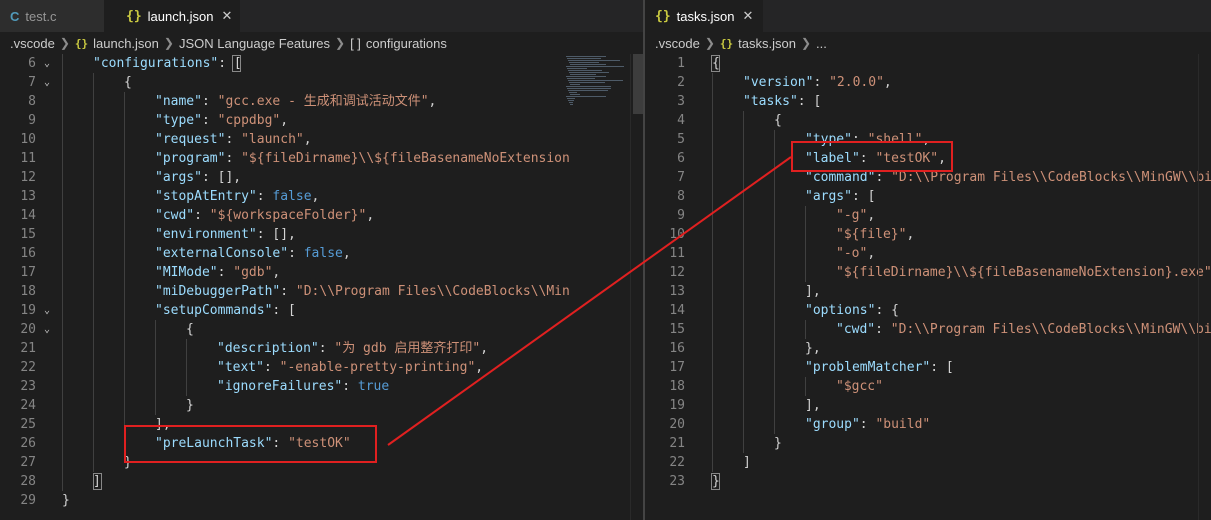 The height and width of the screenshot is (520, 1211). What do you see at coordinates (663, 16) in the screenshot?
I see `json-file-icon: {}` at bounding box center [663, 16].